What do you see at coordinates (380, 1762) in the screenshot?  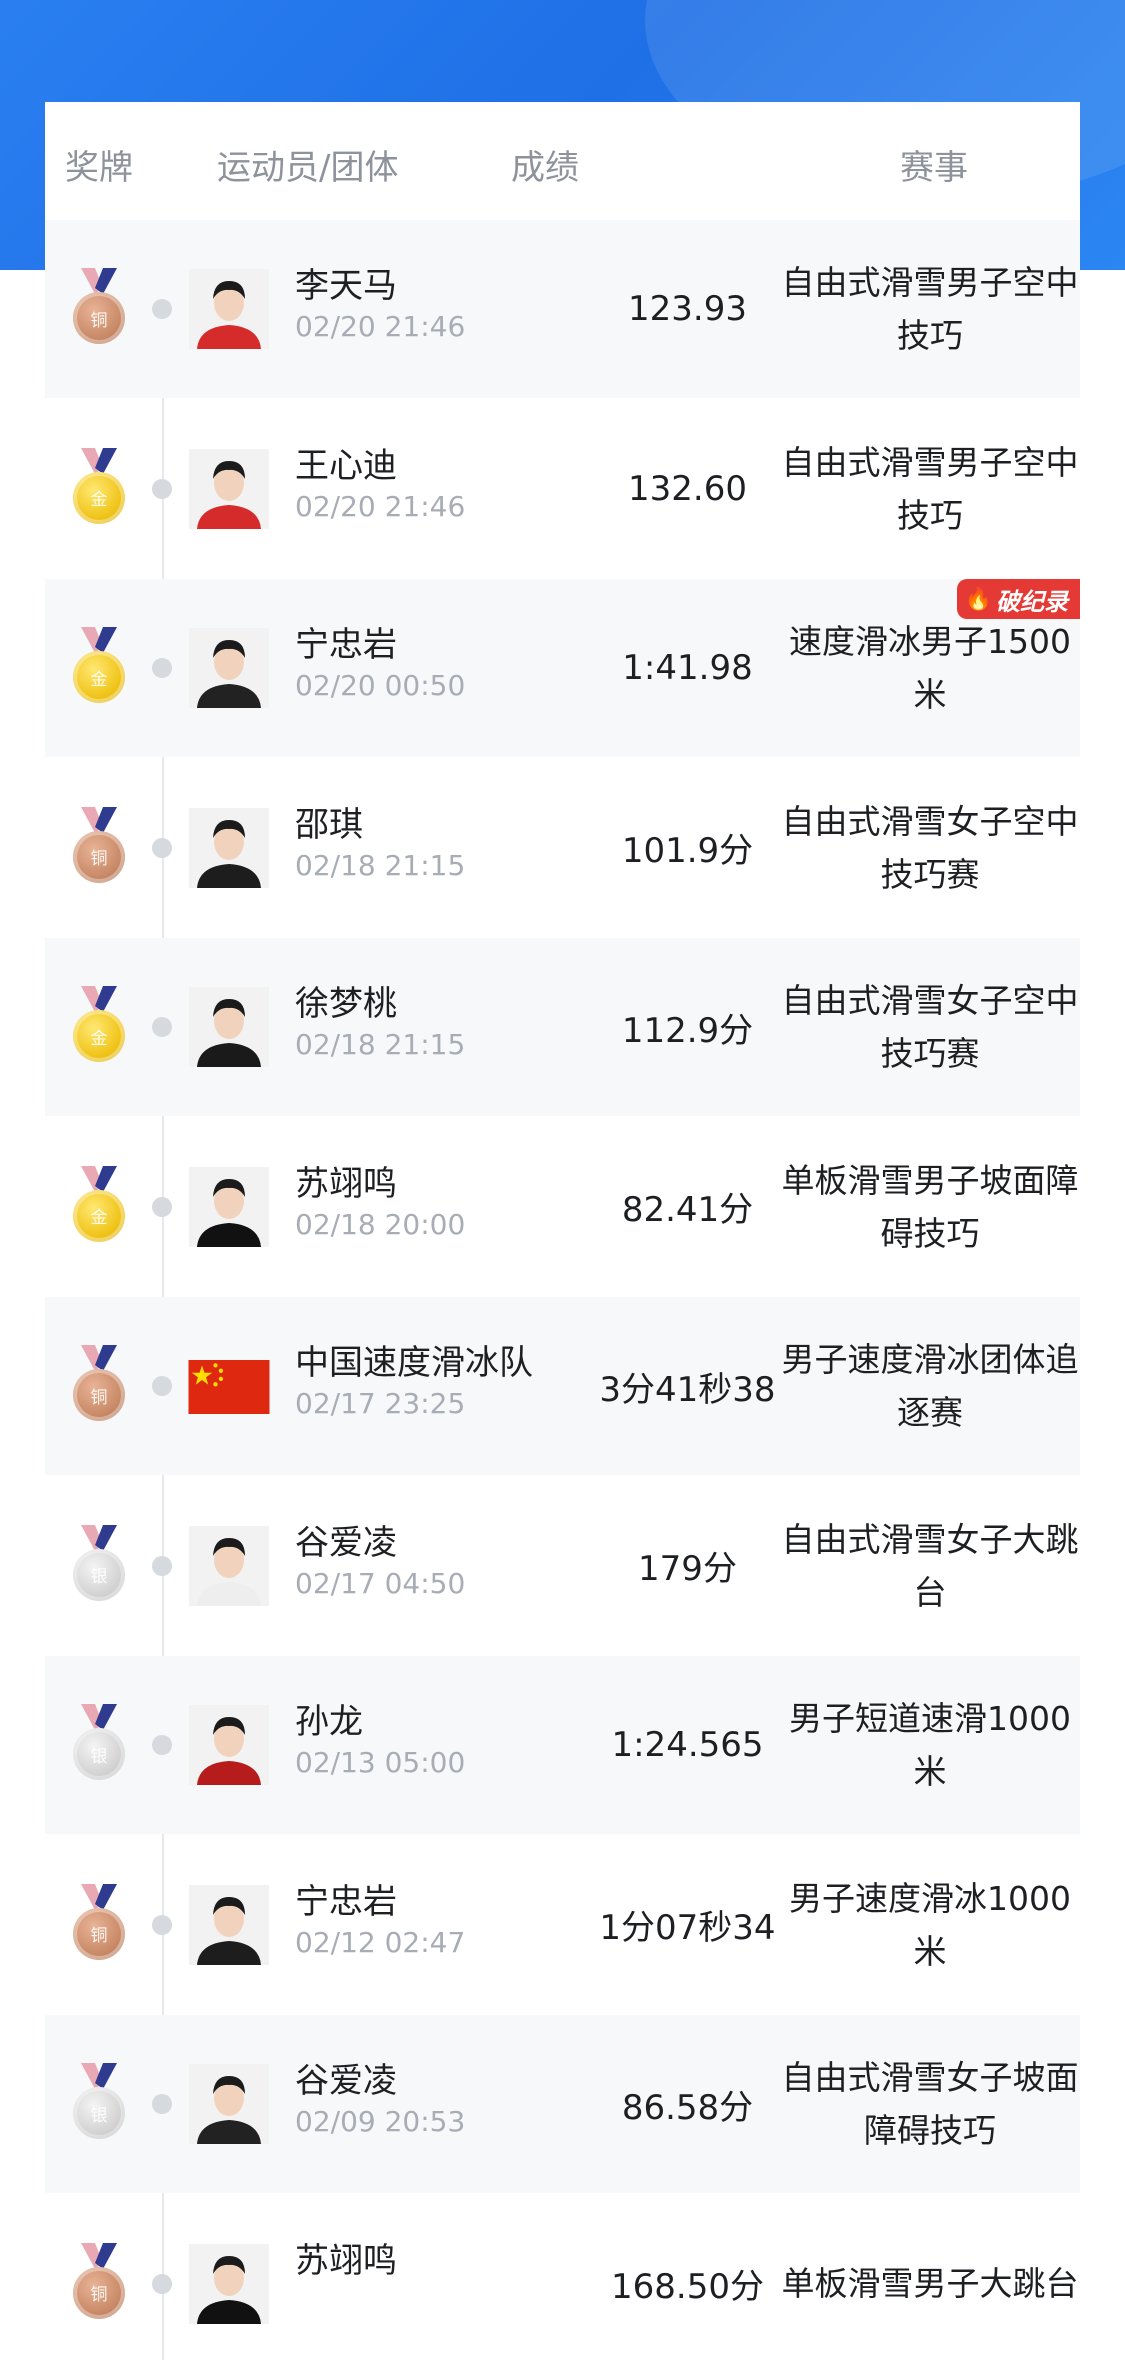 I see `medal-time: 02/13 05:00` at bounding box center [380, 1762].